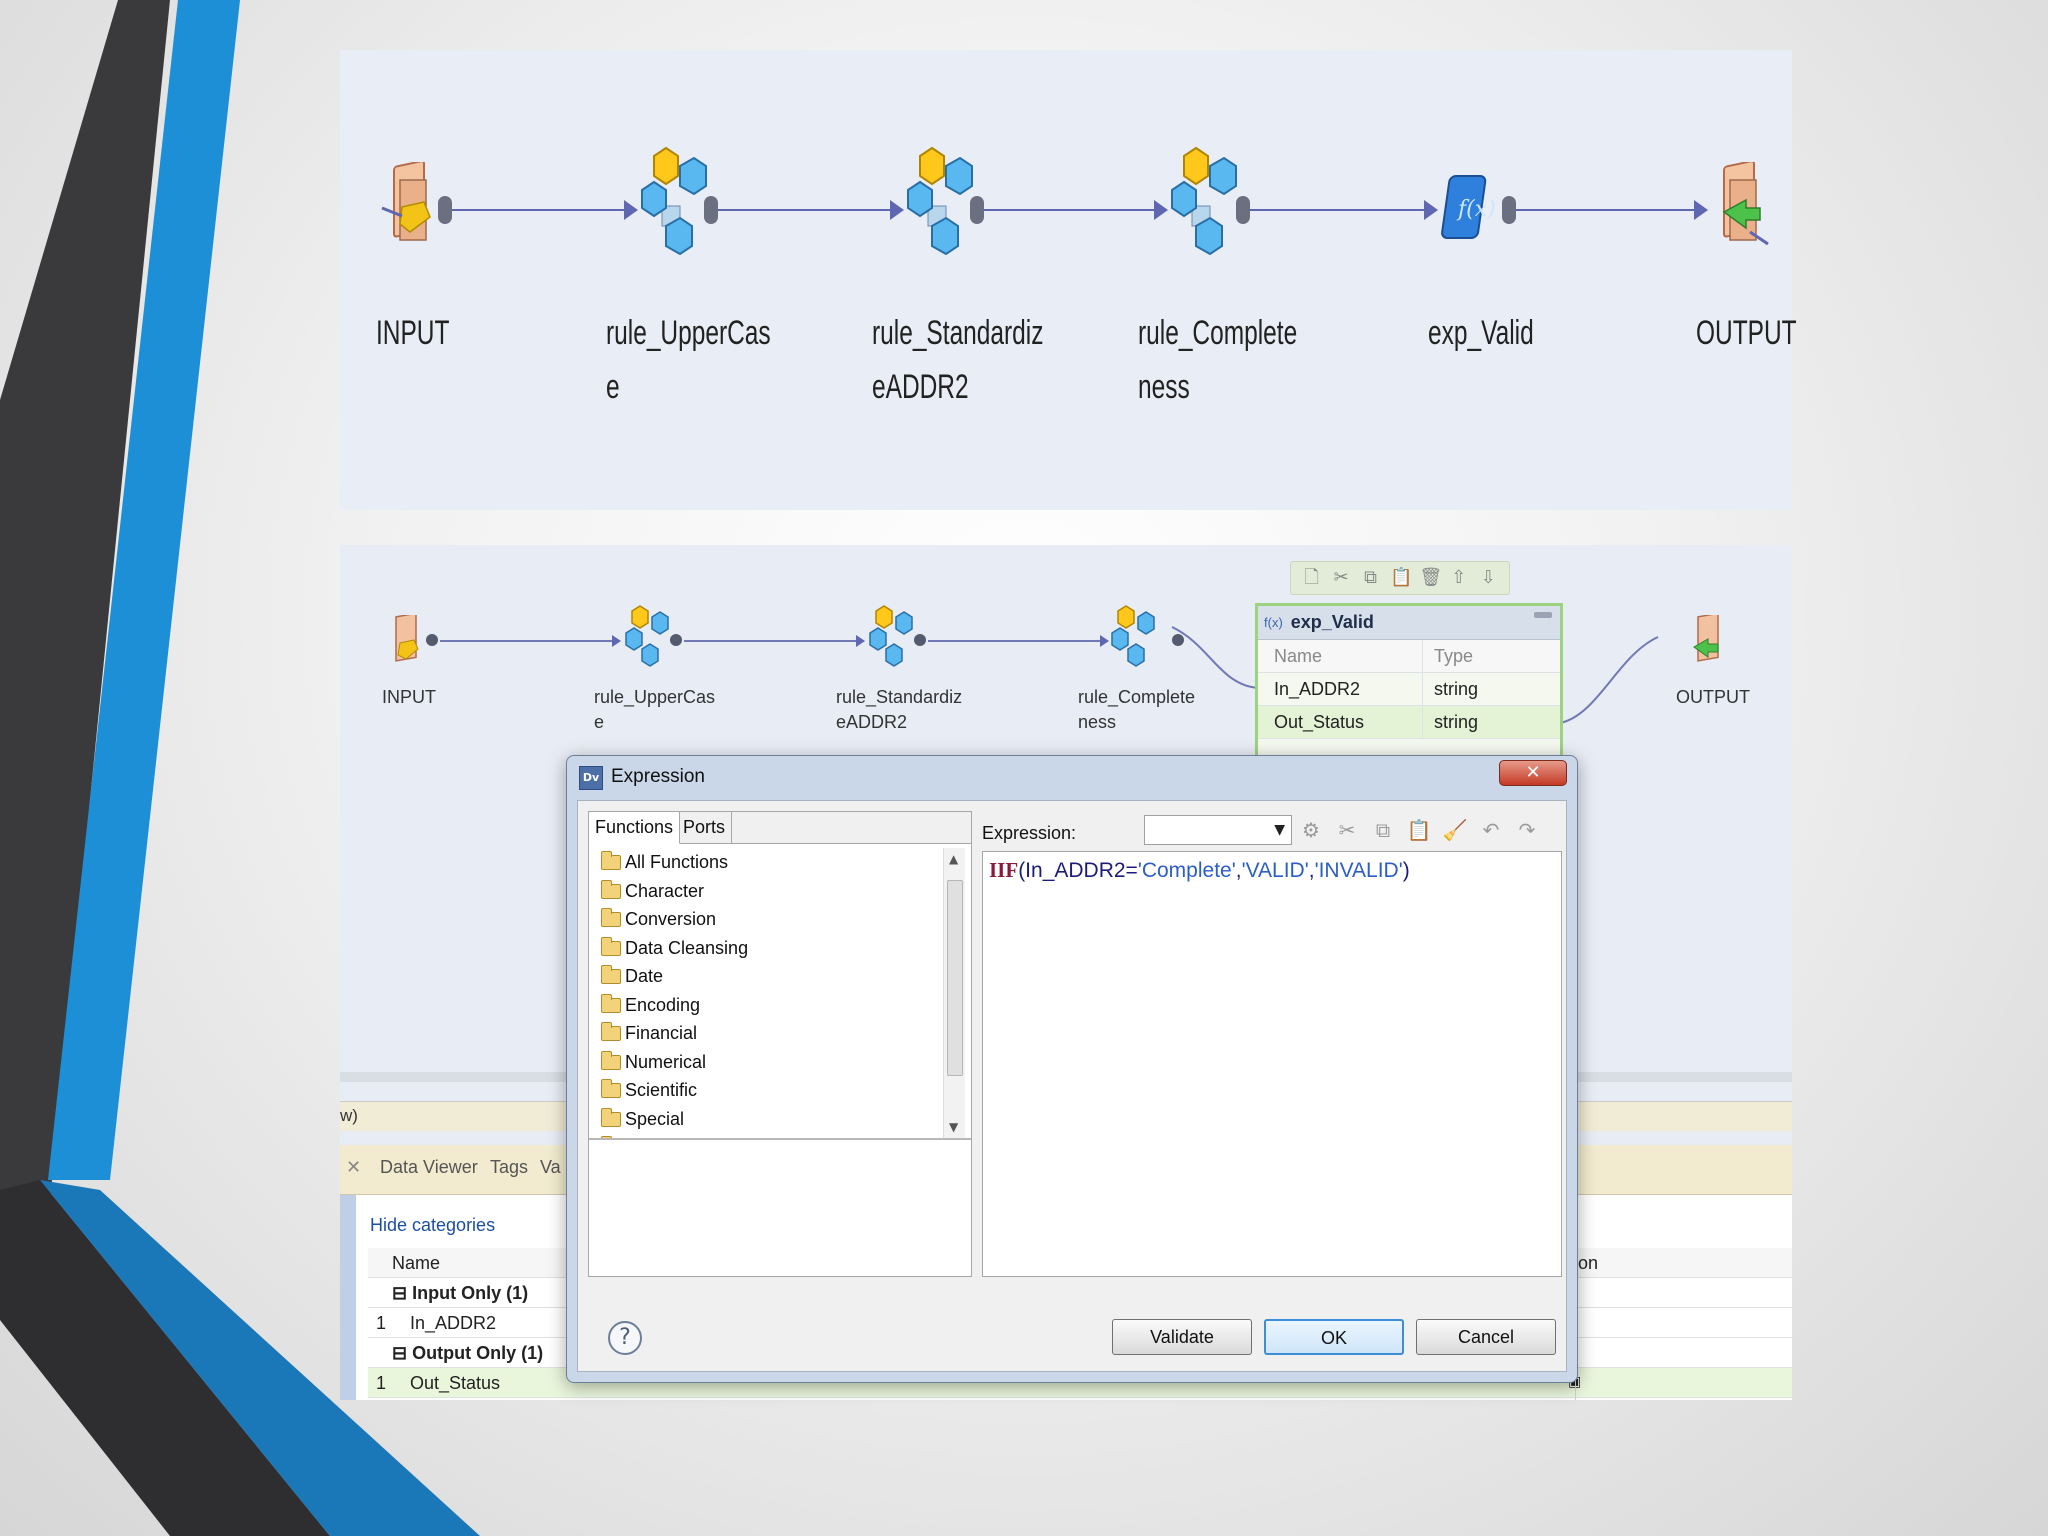 Image resolution: width=2048 pixels, height=1536 pixels. What do you see at coordinates (688, 360) in the screenshot?
I see `top-node-label: rule_UpperCas e` at bounding box center [688, 360].